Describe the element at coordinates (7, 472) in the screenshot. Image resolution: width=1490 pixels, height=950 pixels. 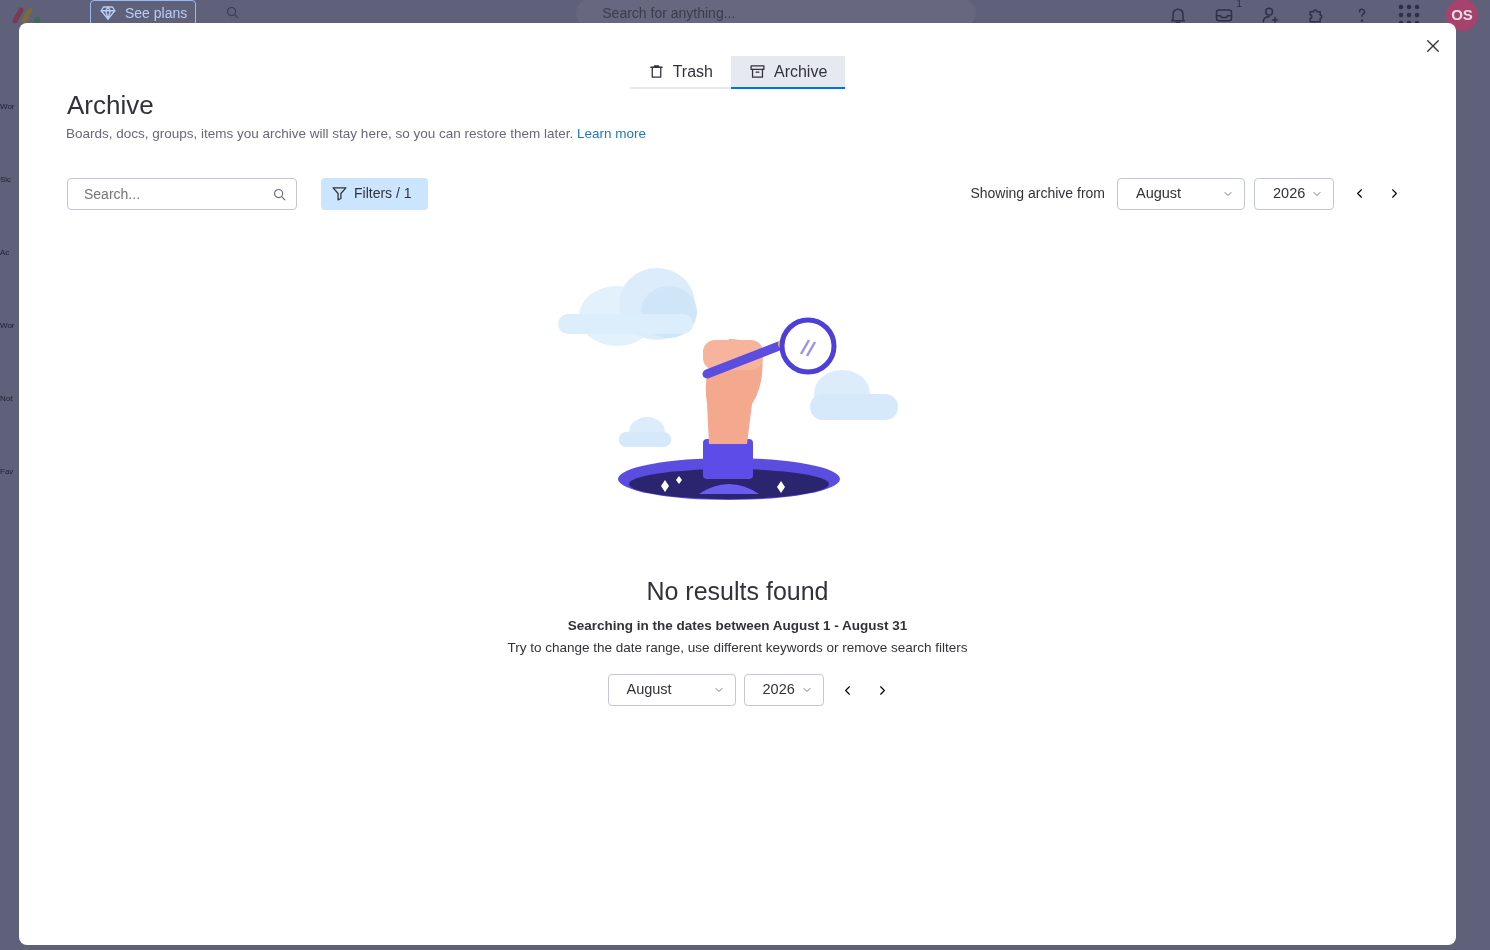
I see `sidebar-label: Fav` at that location.